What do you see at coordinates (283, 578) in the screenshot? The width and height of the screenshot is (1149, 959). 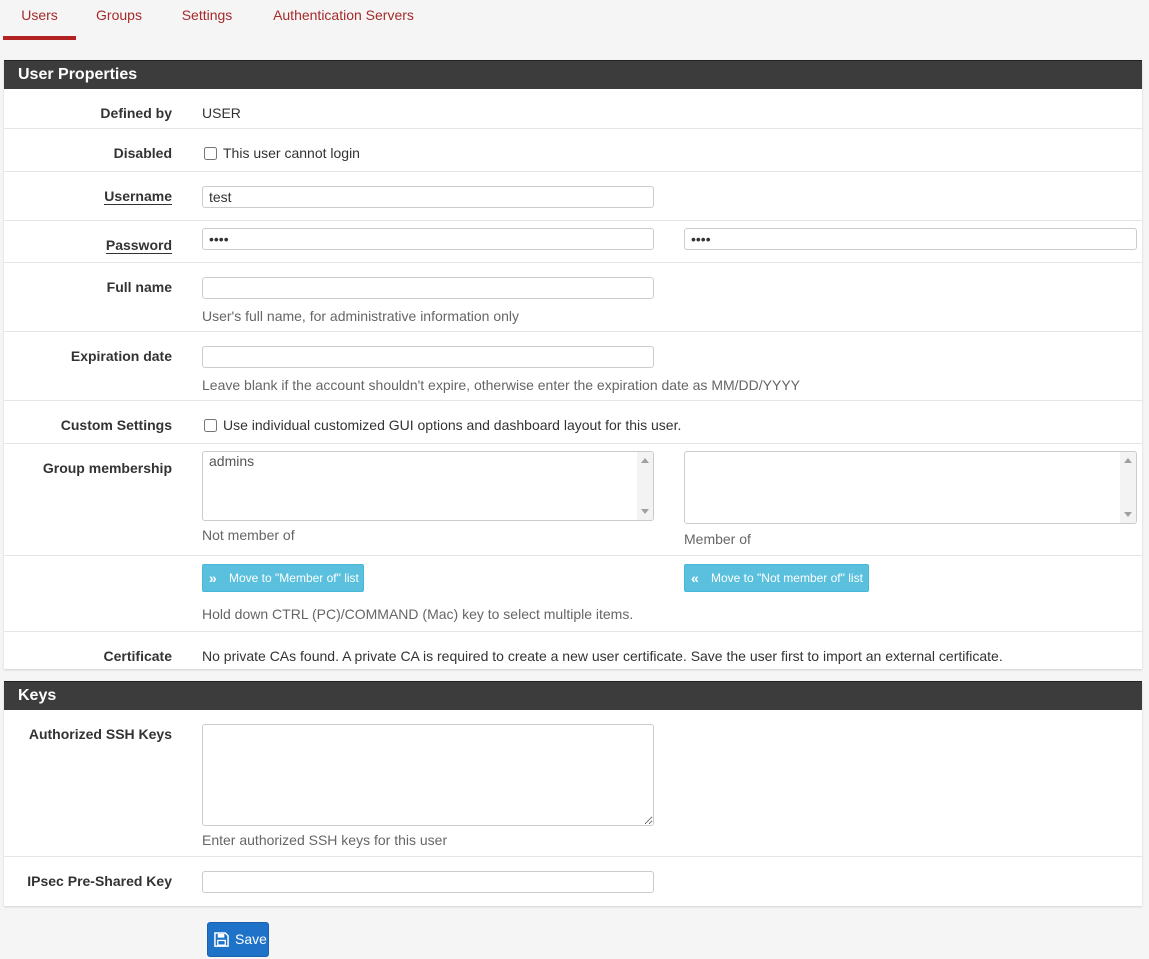 I see `move-to-member-of-button: » Move to "Member of" list` at bounding box center [283, 578].